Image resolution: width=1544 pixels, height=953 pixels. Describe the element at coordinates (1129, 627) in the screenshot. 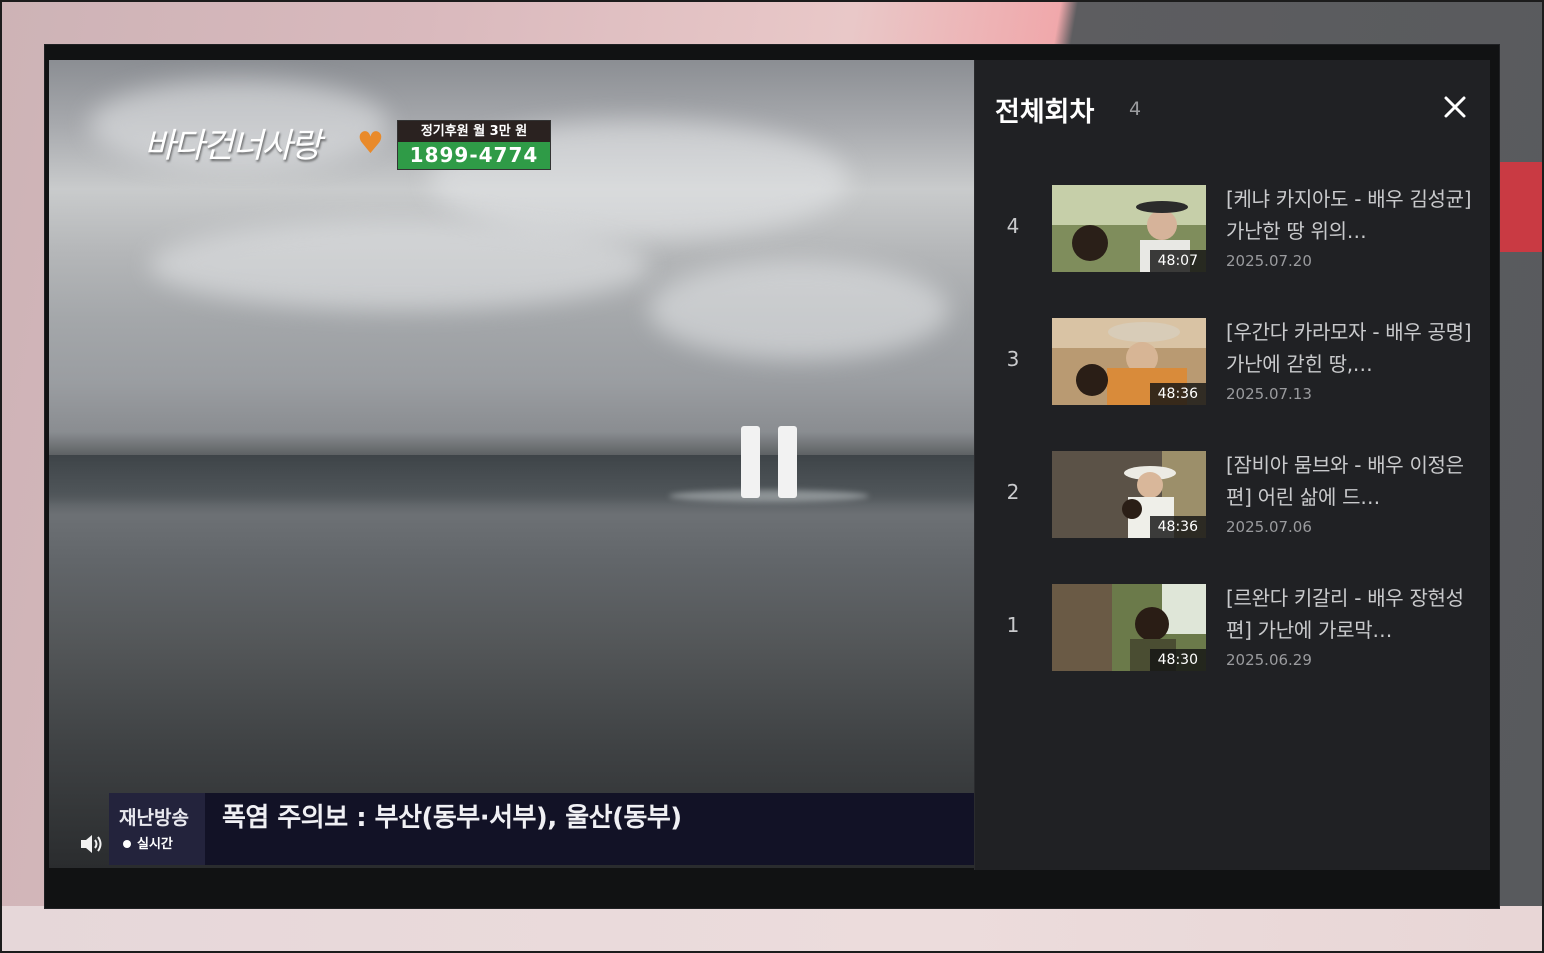

I see `episode-thumbnail: 48:30` at that location.